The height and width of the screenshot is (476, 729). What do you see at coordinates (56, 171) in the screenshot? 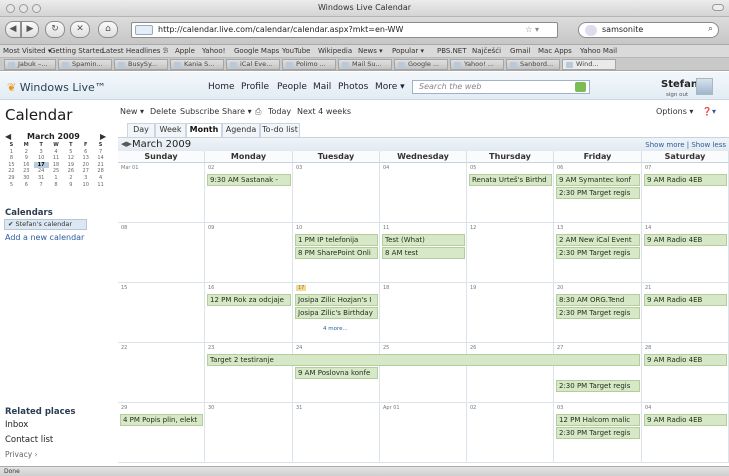
I see `mini-day: 25` at bounding box center [56, 171].